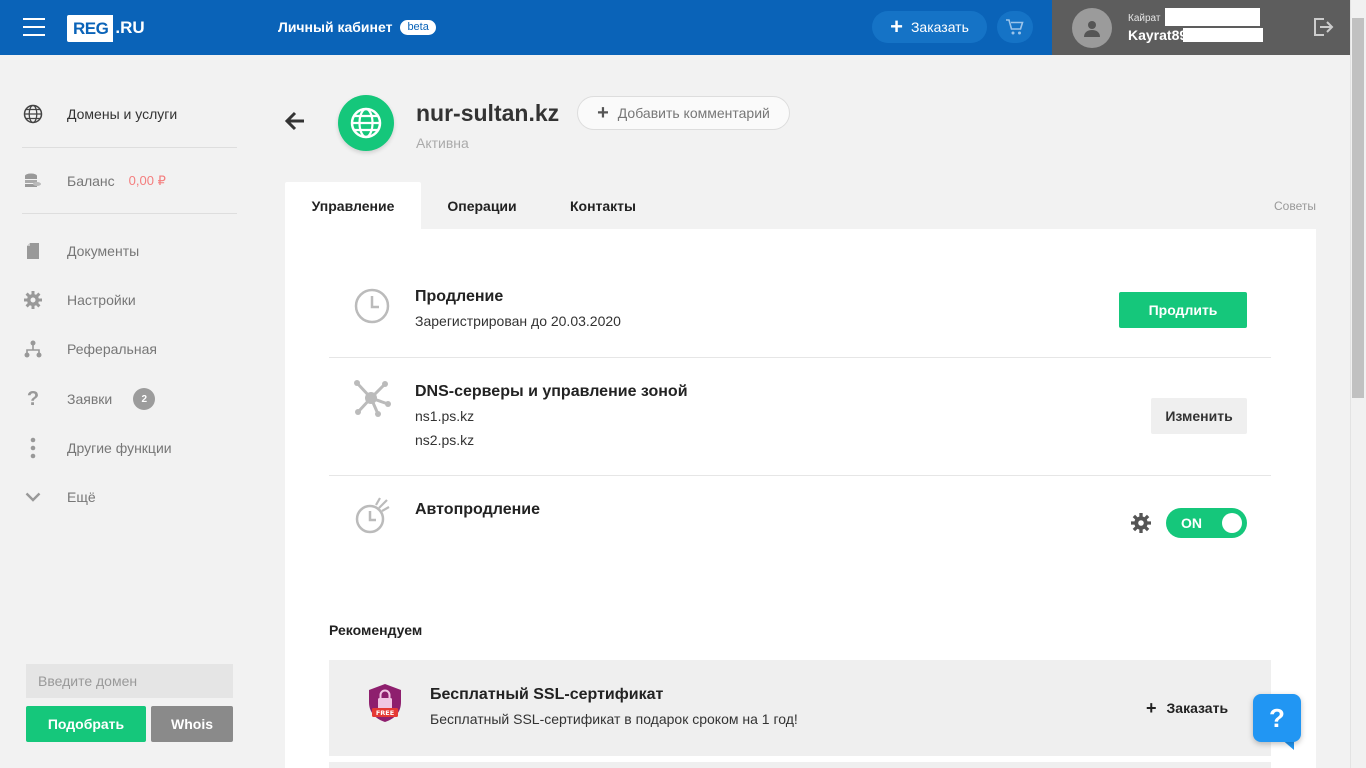  Describe the element at coordinates (1295, 206) in the screenshot. I see `tips-link: Советы` at that location.